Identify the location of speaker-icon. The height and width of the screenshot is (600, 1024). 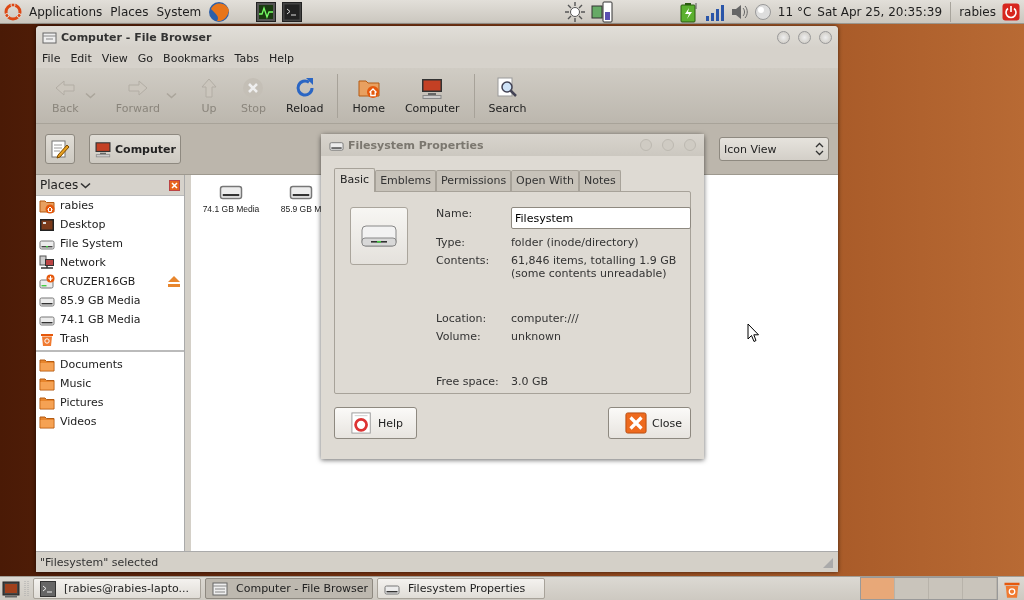
(739, 11).